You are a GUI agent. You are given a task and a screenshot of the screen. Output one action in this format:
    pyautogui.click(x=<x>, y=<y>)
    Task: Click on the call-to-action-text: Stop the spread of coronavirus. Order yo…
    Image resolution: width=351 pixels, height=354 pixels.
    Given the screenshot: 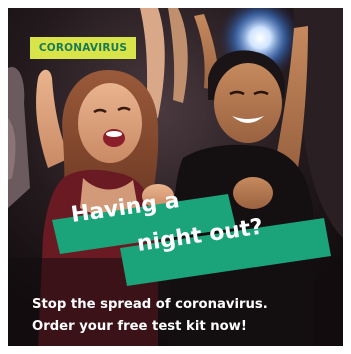 What is the action you would take?
    pyautogui.click(x=182, y=316)
    